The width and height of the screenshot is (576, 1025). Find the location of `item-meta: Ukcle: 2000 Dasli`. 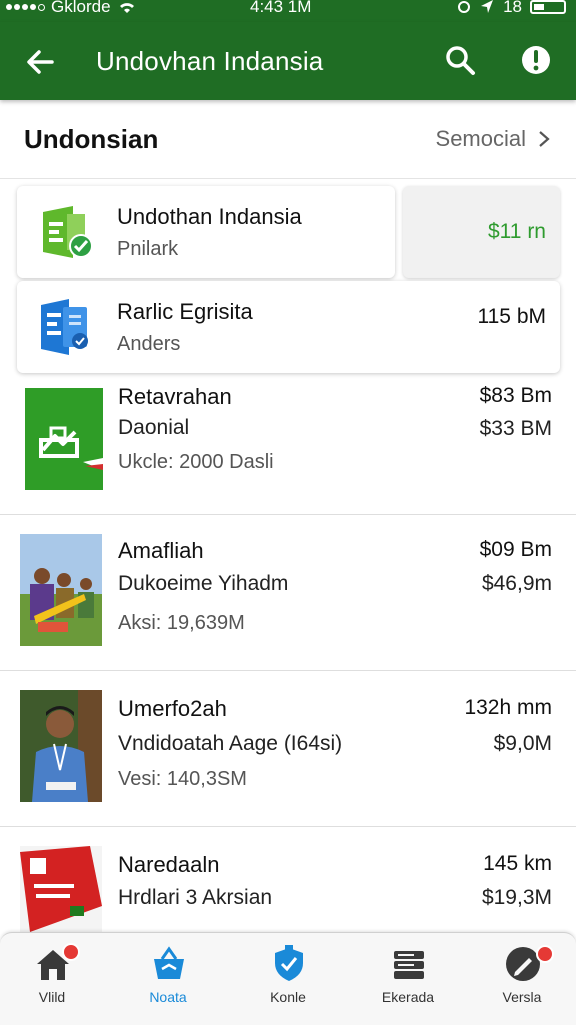

item-meta: Ukcle: 2000 Dasli is located at coordinates (196, 462).